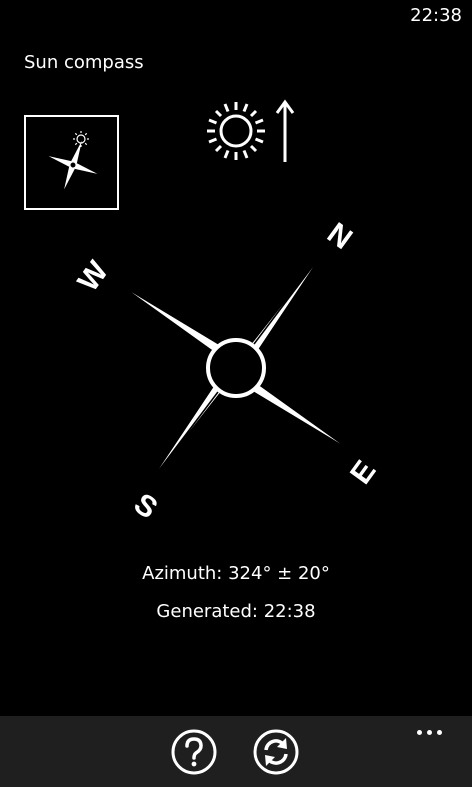 Image resolution: width=472 pixels, height=787 pixels. Describe the element at coordinates (363, 473) in the screenshot. I see `label-east: E` at that location.